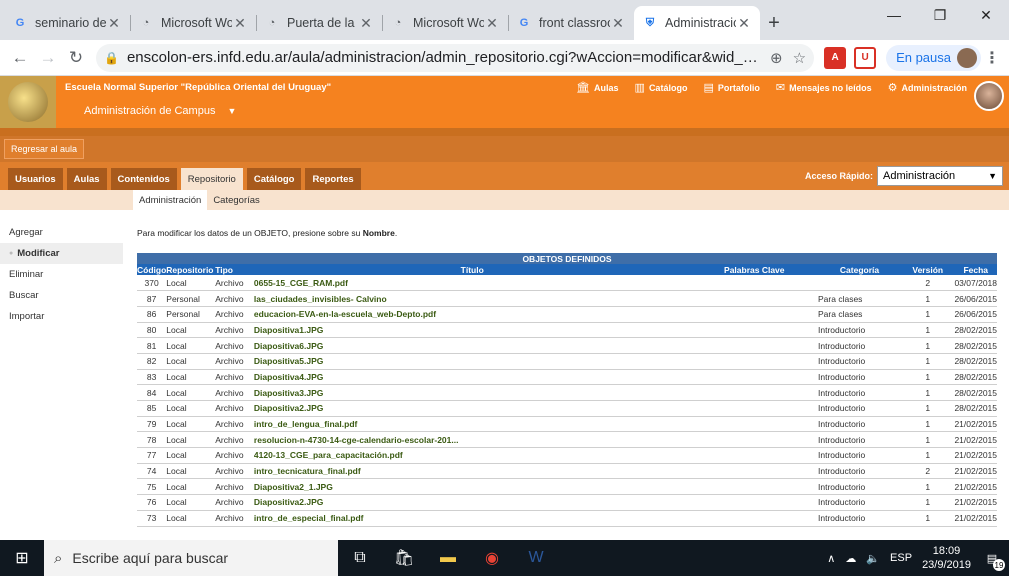  Describe the element at coordinates (472, 361) in the screenshot. I see `object-title-link: Diapositiva5.JPG` at that location.